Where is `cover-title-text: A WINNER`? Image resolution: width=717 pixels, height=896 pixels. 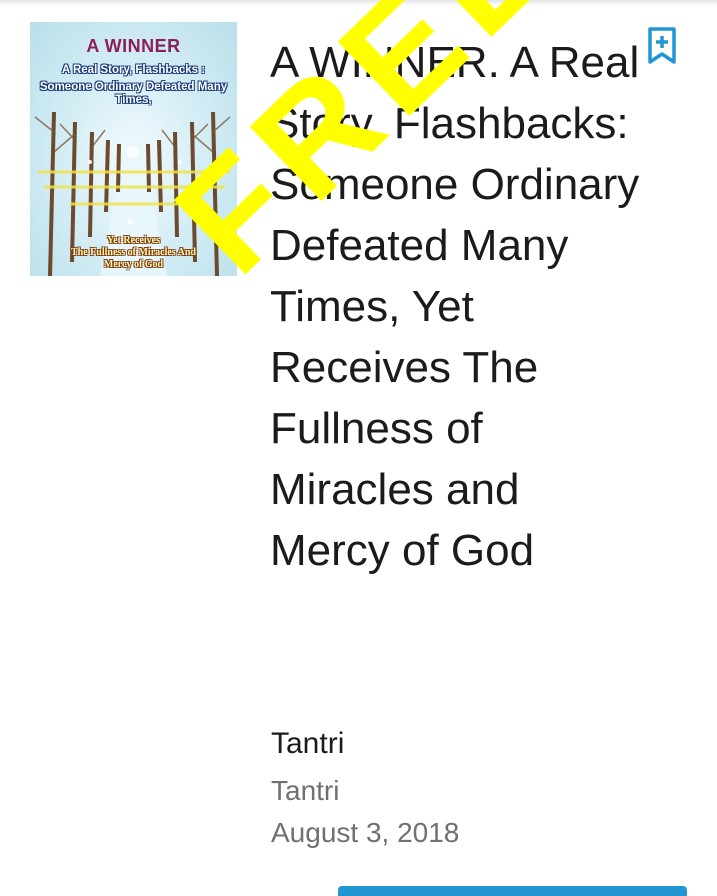
cover-title-text: A WINNER is located at coordinates (133, 46).